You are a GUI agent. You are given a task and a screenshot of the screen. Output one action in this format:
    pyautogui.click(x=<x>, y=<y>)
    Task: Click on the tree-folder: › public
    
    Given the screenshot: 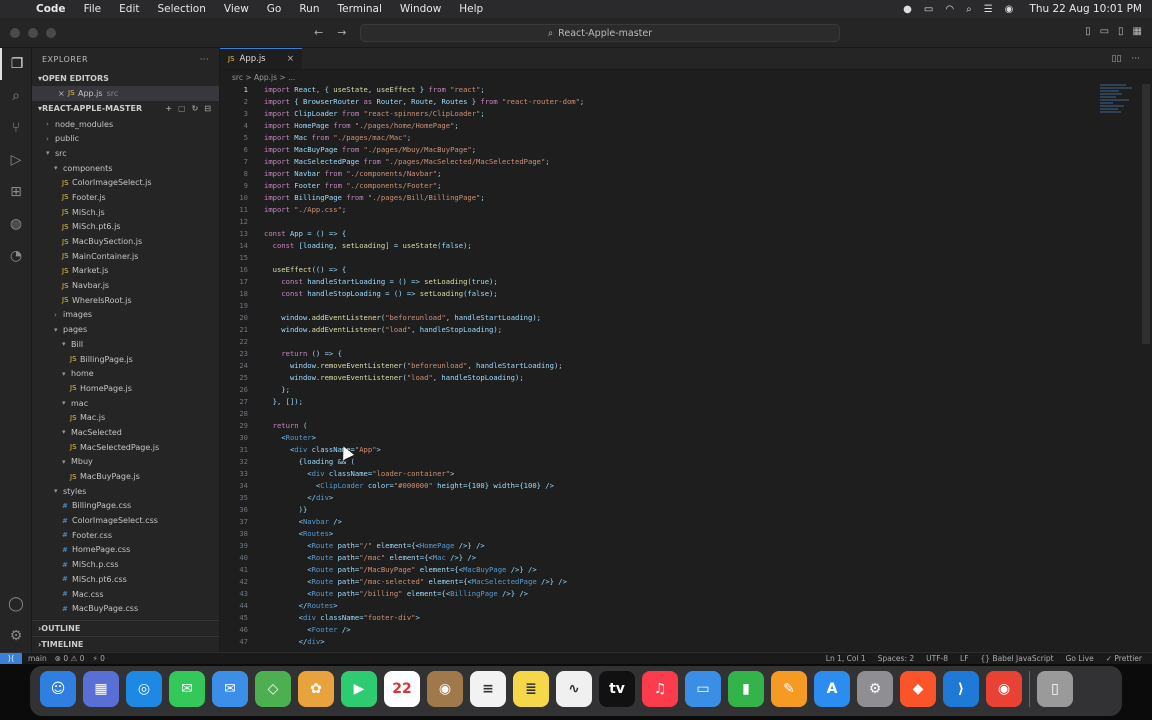 What is the action you would take?
    pyautogui.click(x=125, y=138)
    